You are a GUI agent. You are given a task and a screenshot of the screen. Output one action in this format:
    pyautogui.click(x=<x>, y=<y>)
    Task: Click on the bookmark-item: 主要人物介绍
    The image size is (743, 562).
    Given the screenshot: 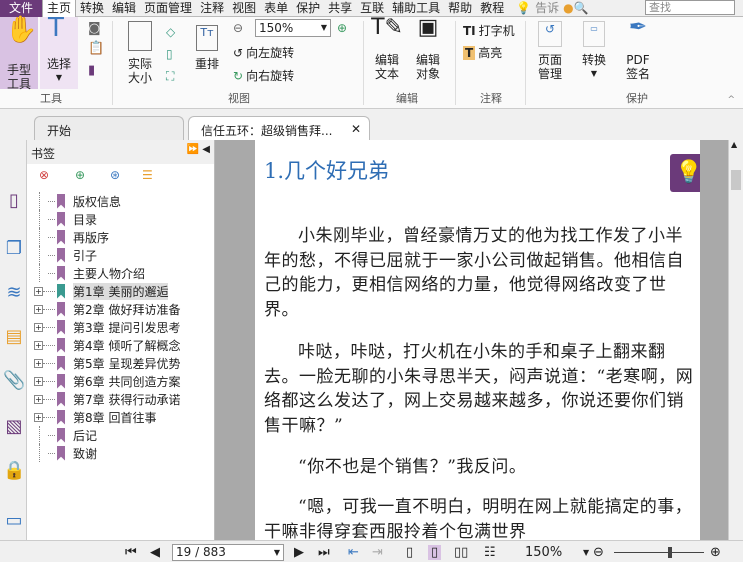 What is the action you would take?
    pyautogui.click(x=86, y=273)
    